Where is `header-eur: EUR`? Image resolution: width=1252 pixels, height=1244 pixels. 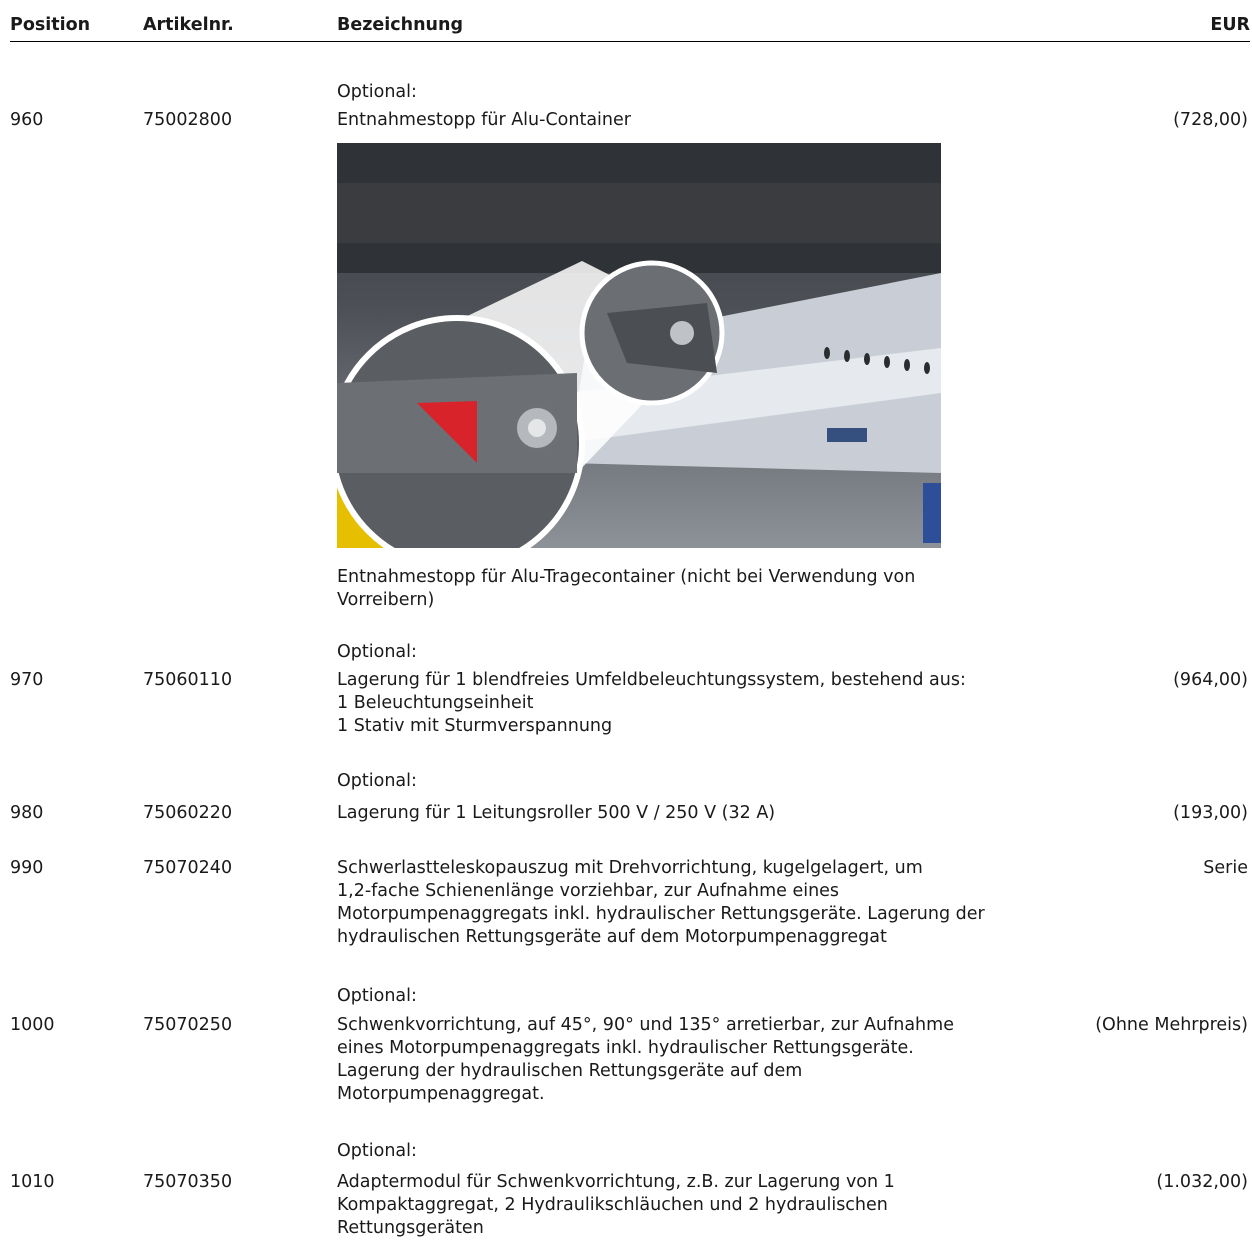 header-eur: EUR is located at coordinates (1230, 25).